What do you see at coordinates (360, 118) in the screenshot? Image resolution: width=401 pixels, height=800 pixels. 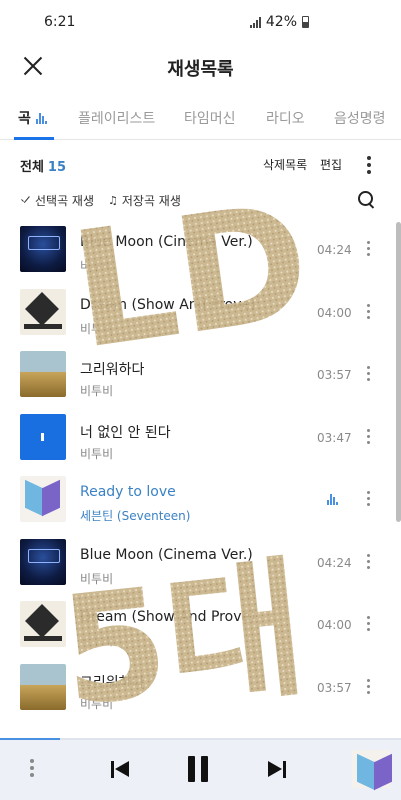 I see `tab-voice-command: 음성명령` at bounding box center [360, 118].